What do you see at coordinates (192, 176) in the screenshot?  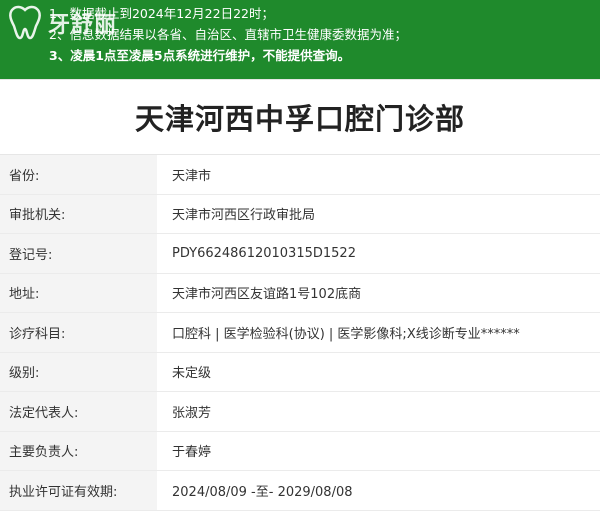 I see `row-value: 天津市` at bounding box center [192, 176].